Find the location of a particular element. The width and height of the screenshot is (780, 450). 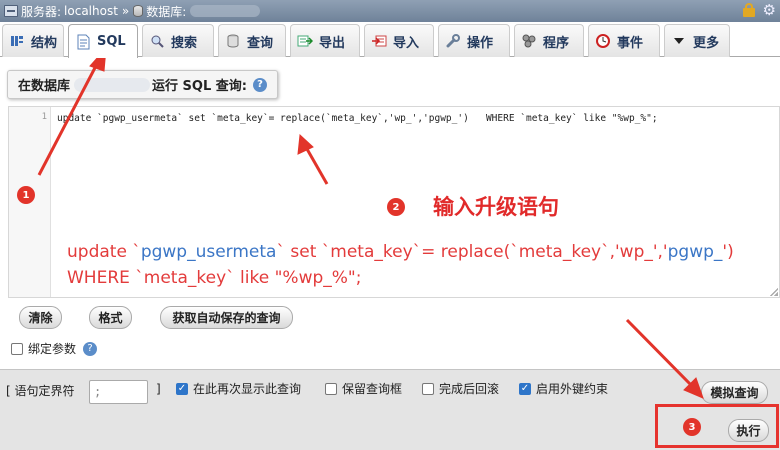

export-icon is located at coordinates (305, 41).